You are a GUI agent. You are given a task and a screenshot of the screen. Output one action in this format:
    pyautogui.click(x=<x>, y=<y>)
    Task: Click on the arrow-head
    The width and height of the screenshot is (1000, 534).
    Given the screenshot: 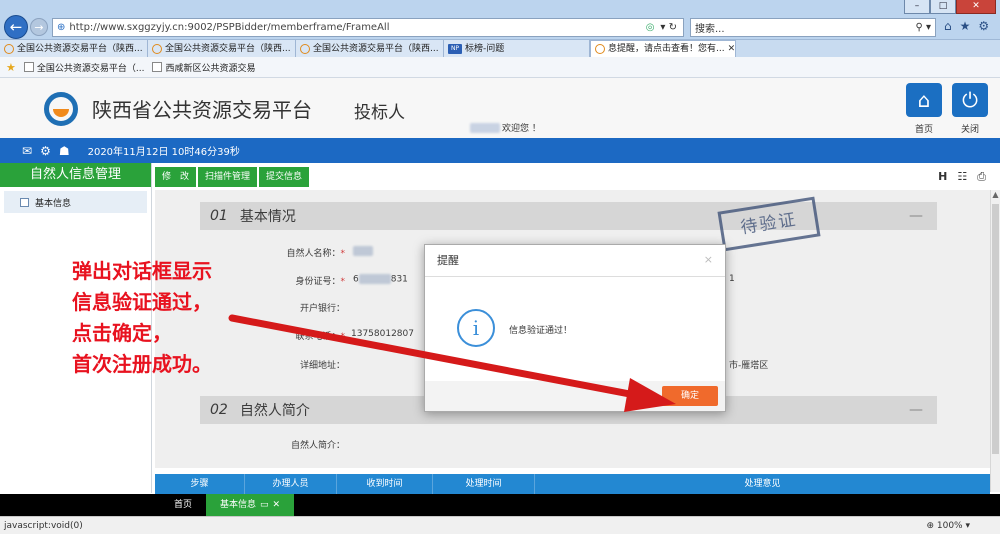 What is the action you would take?
    pyautogui.click(x=650, y=395)
    